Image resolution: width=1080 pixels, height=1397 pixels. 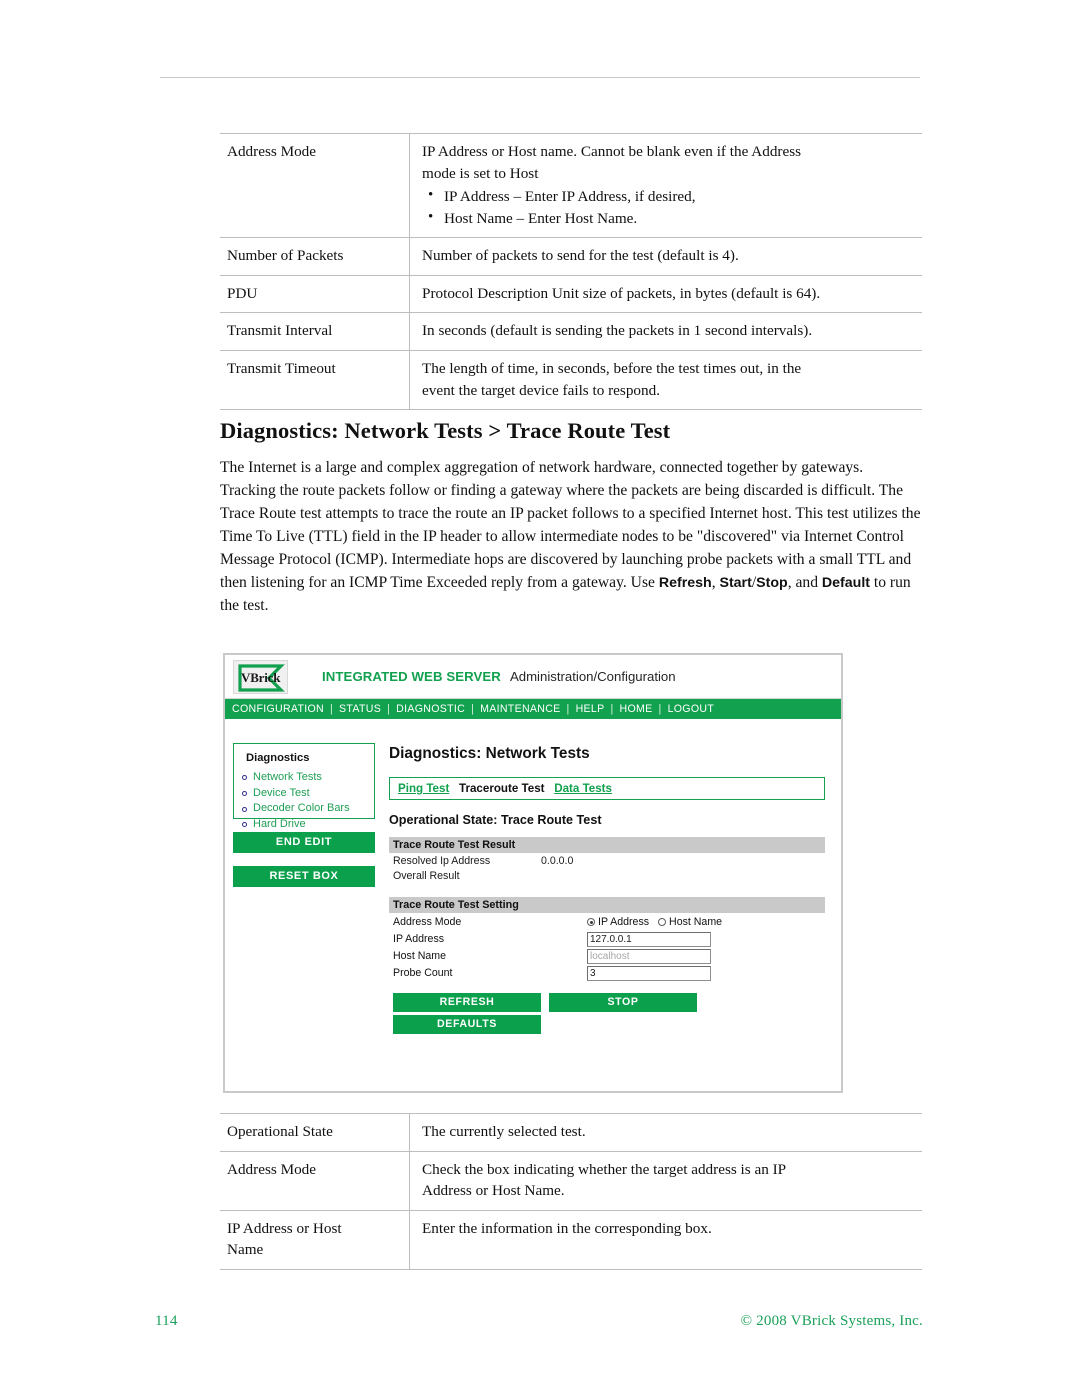 What do you see at coordinates (279, 823) in the screenshot?
I see `sidebar-item-label: Hard Drive` at bounding box center [279, 823].